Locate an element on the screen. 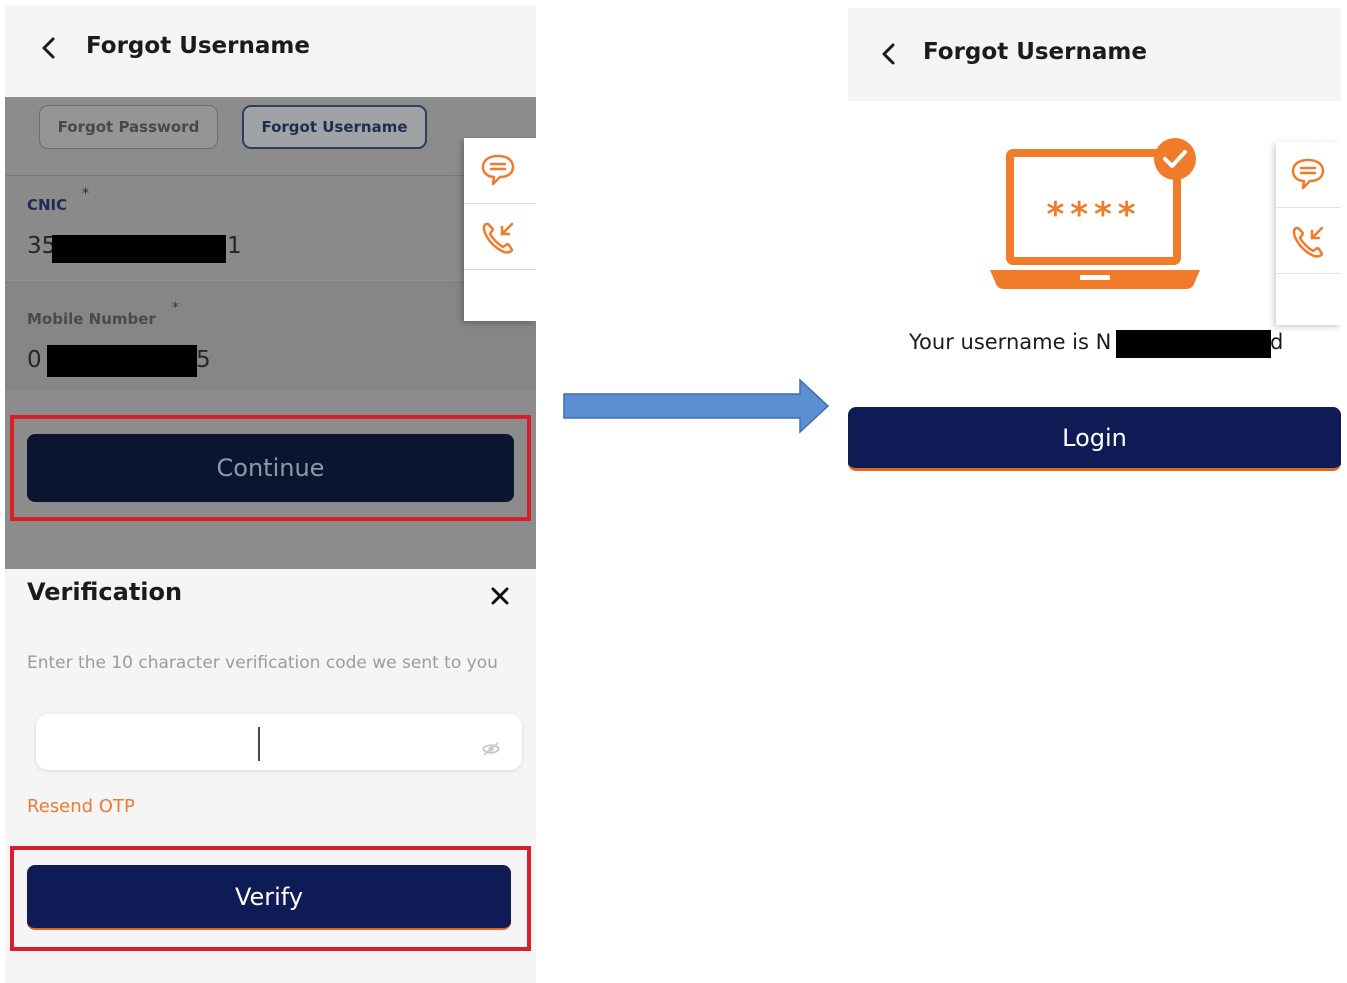 This screenshot has height=983, width=1347. continue-highlight-box: Continue is located at coordinates (270, 468).